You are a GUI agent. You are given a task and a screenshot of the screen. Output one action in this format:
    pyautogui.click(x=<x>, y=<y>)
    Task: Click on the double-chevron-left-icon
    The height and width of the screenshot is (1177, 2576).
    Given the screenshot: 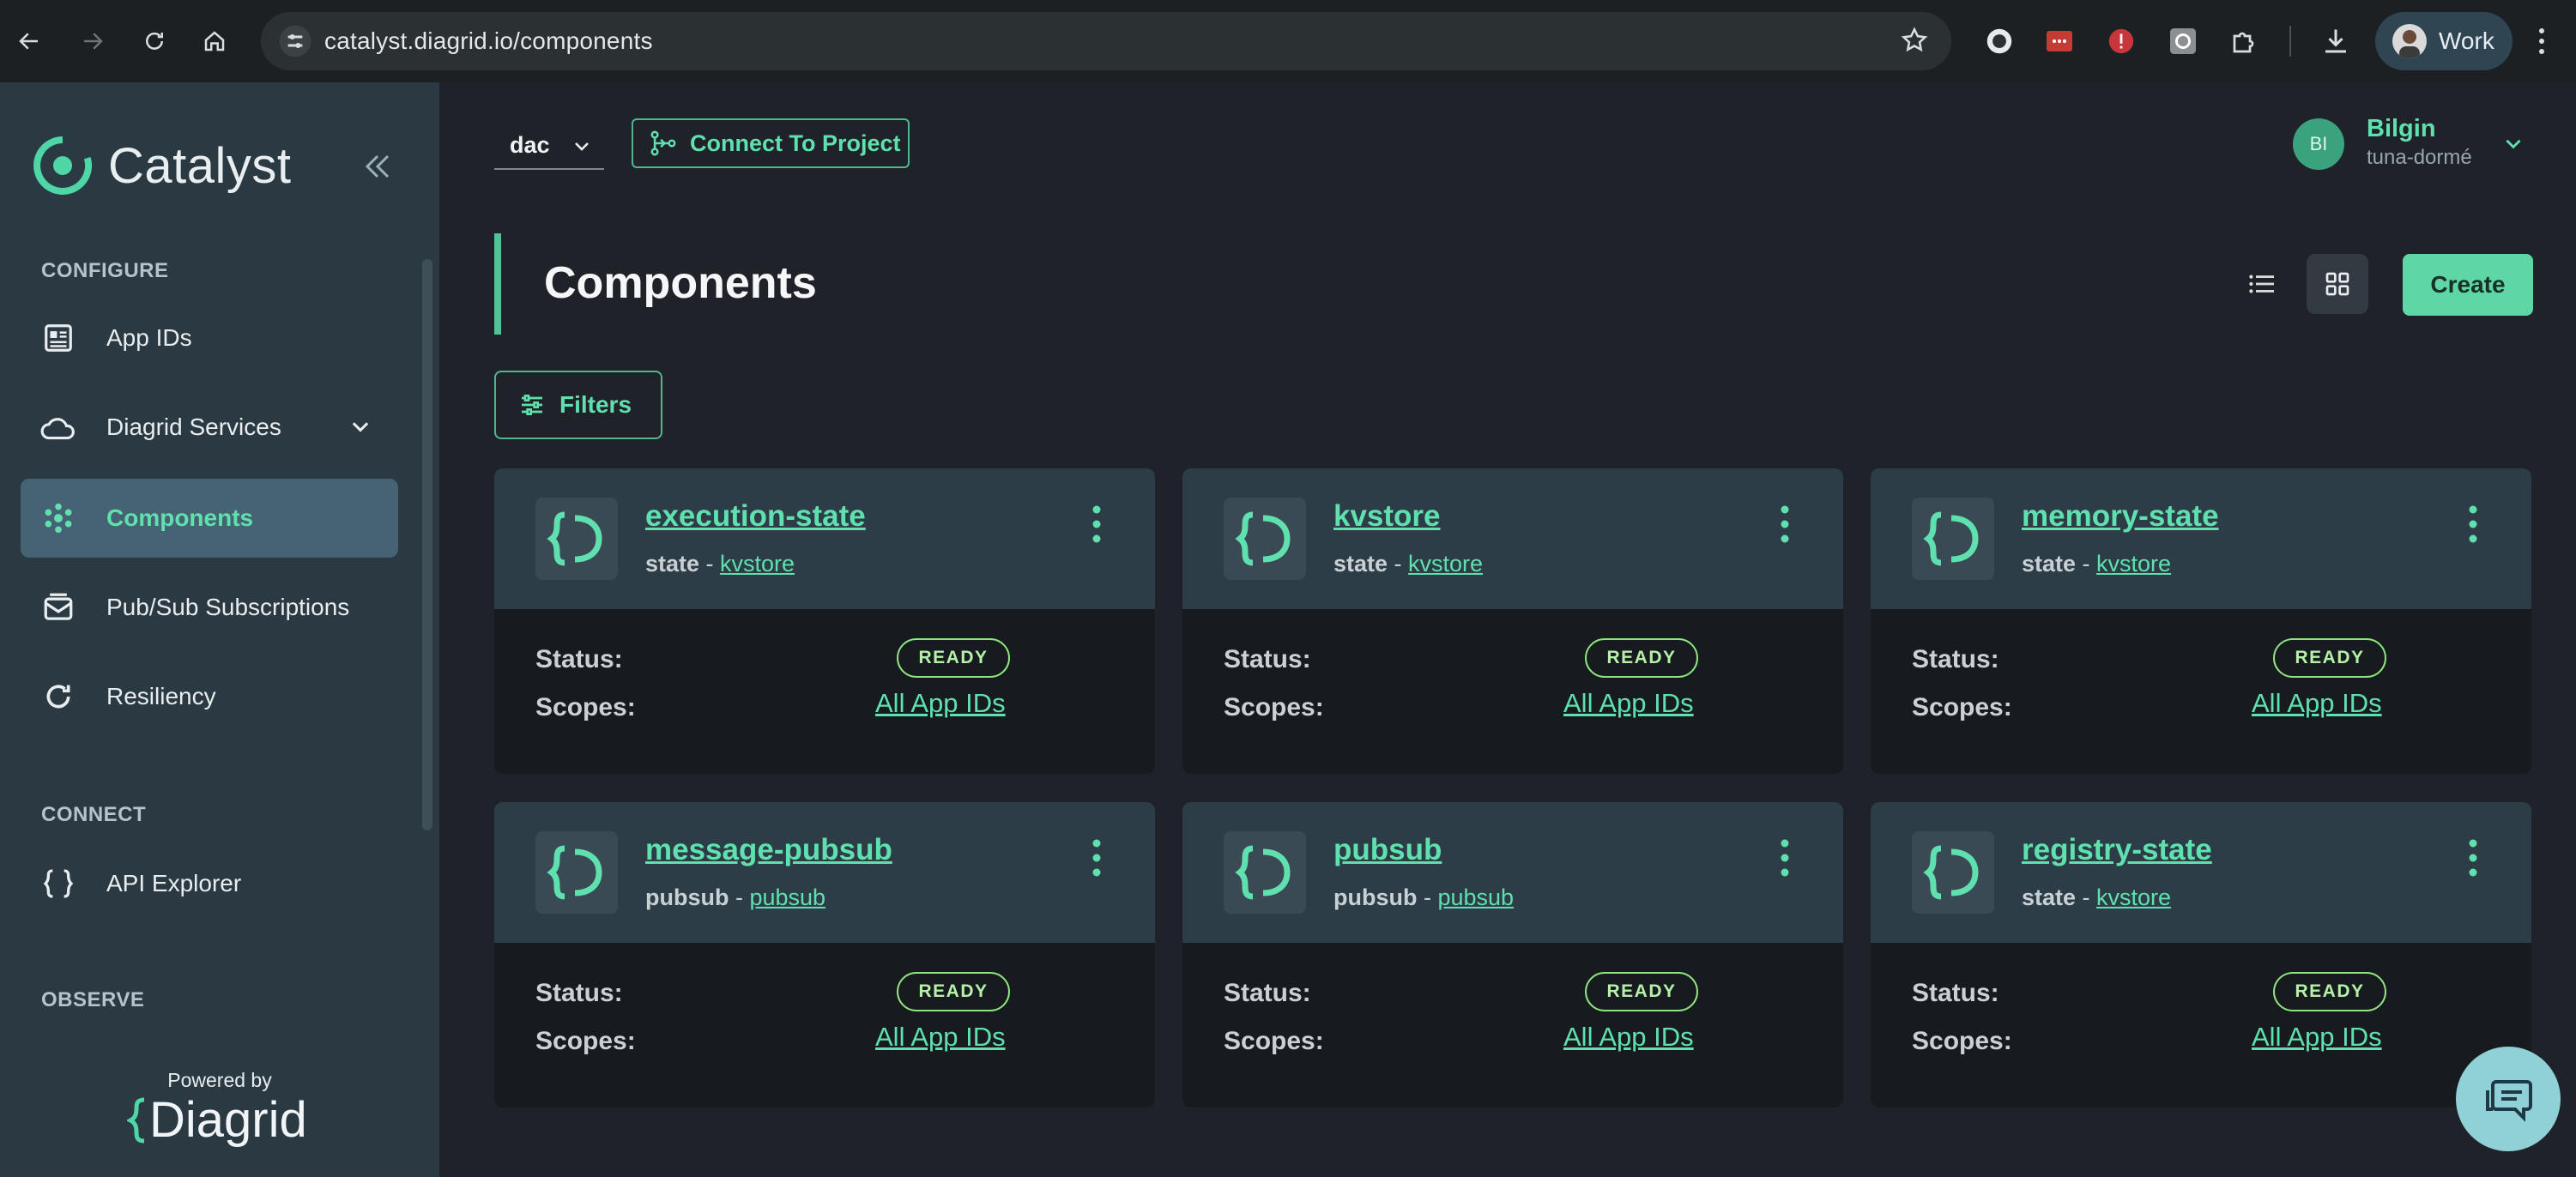 What is the action you would take?
    pyautogui.click(x=377, y=166)
    